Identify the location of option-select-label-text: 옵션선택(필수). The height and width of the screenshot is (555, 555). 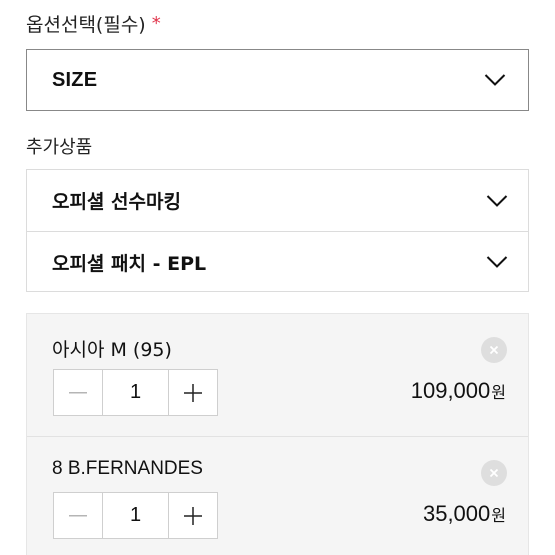
(86, 25).